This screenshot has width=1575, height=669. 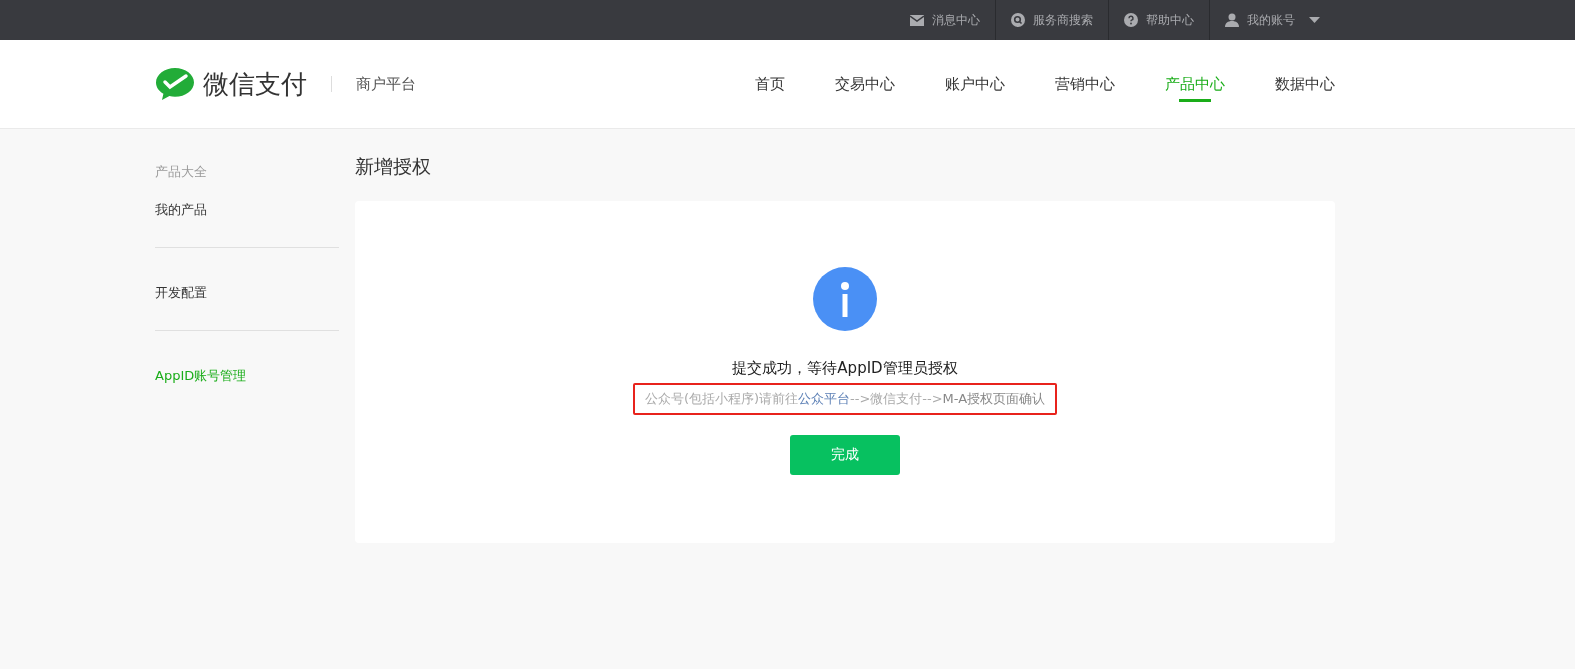 I want to click on instruction-text: 公众号(包括小程序)请前往公众平台-->微信支付-->M-A授权页面确认, so click(x=845, y=399).